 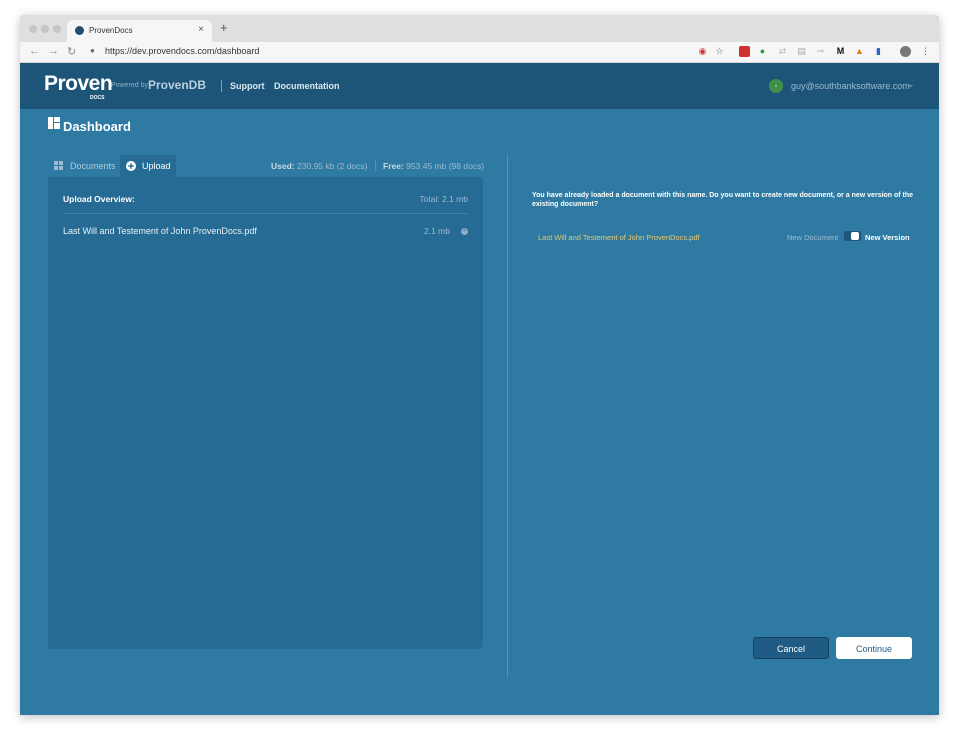 What do you see at coordinates (445, 166) in the screenshot?
I see `free-value: 953.45 mb (98 docs)` at bounding box center [445, 166].